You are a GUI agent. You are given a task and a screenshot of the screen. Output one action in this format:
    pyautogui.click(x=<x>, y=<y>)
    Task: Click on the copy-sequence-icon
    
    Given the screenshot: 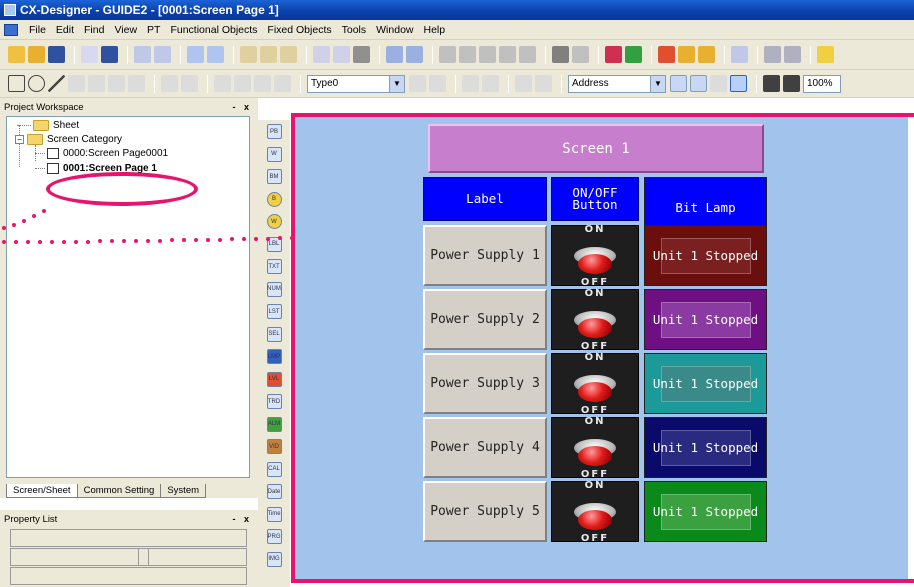 What is the action you would take?
    pyautogui.click(x=527, y=54)
    